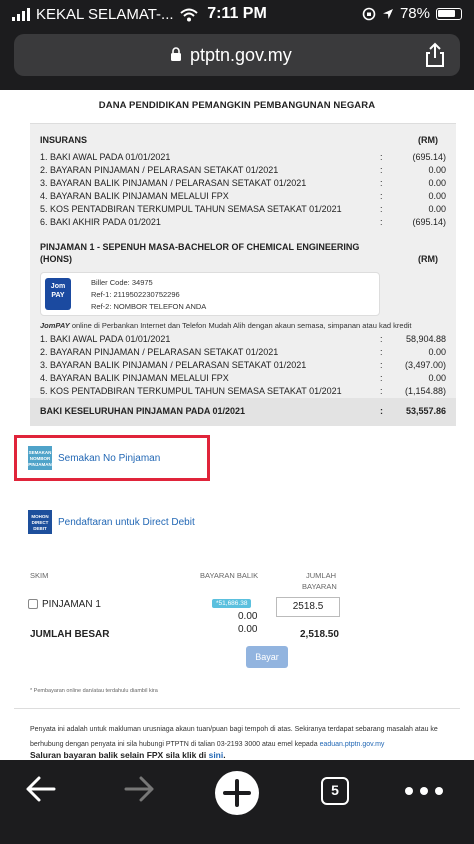 Image resolution: width=474 pixels, height=844 pixels. What do you see at coordinates (243, 259) in the screenshot?
I see `pinjaman-subtitle: (HONS) (RM)` at bounding box center [243, 259].